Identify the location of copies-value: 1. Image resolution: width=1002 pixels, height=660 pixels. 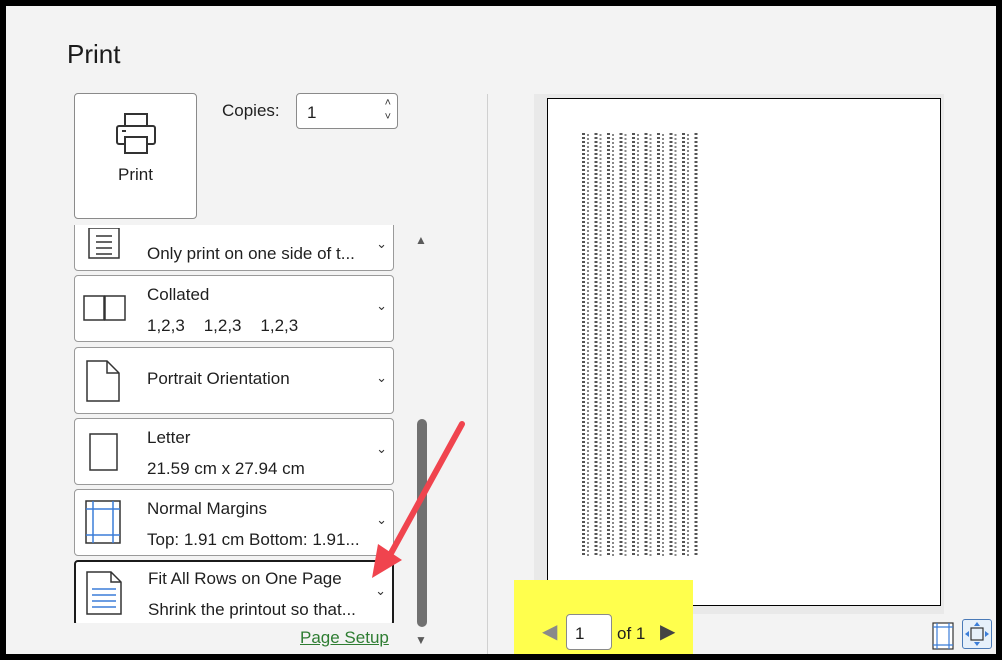
(312, 112).